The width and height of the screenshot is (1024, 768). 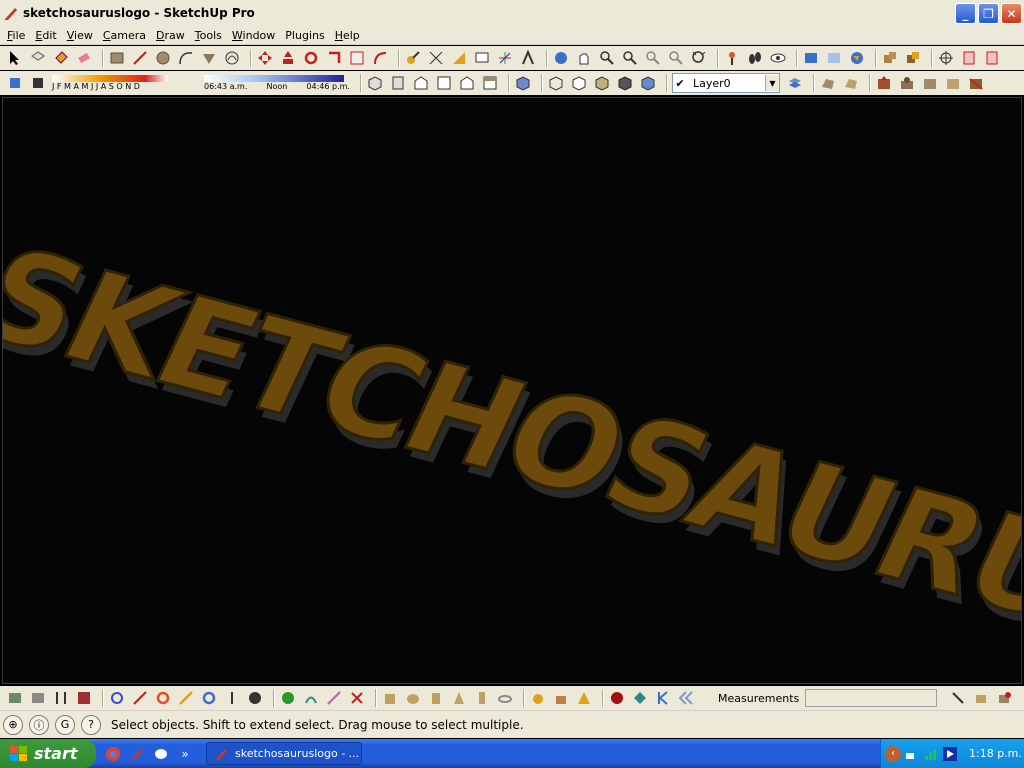 I want to click on tube-shape-icon, so click(x=482, y=698).